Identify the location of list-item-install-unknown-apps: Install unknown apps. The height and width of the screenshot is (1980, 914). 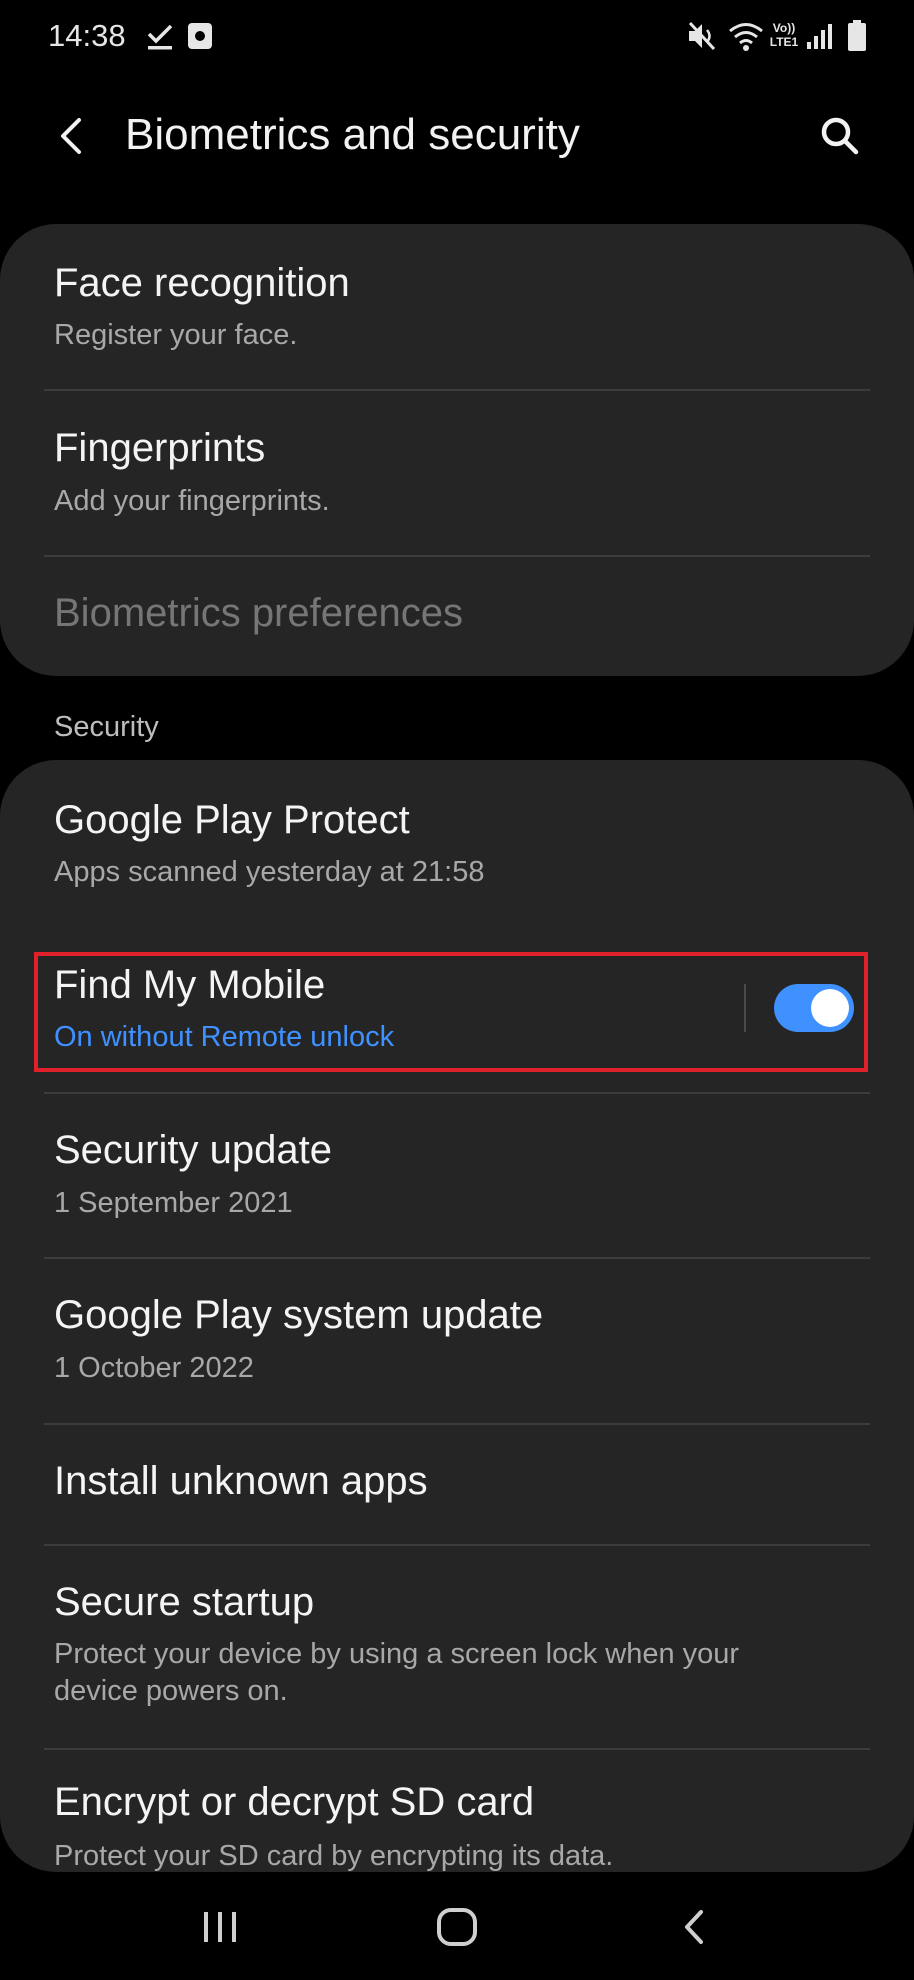
(457, 1485).